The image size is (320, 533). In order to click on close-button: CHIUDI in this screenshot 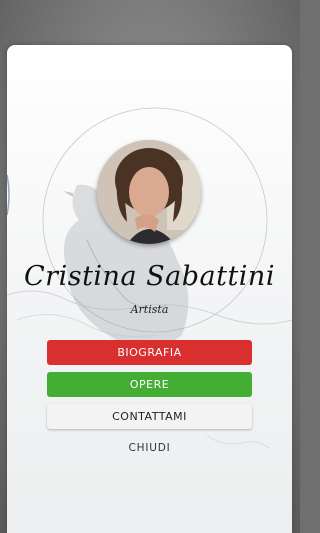, I will do `click(149, 448)`.